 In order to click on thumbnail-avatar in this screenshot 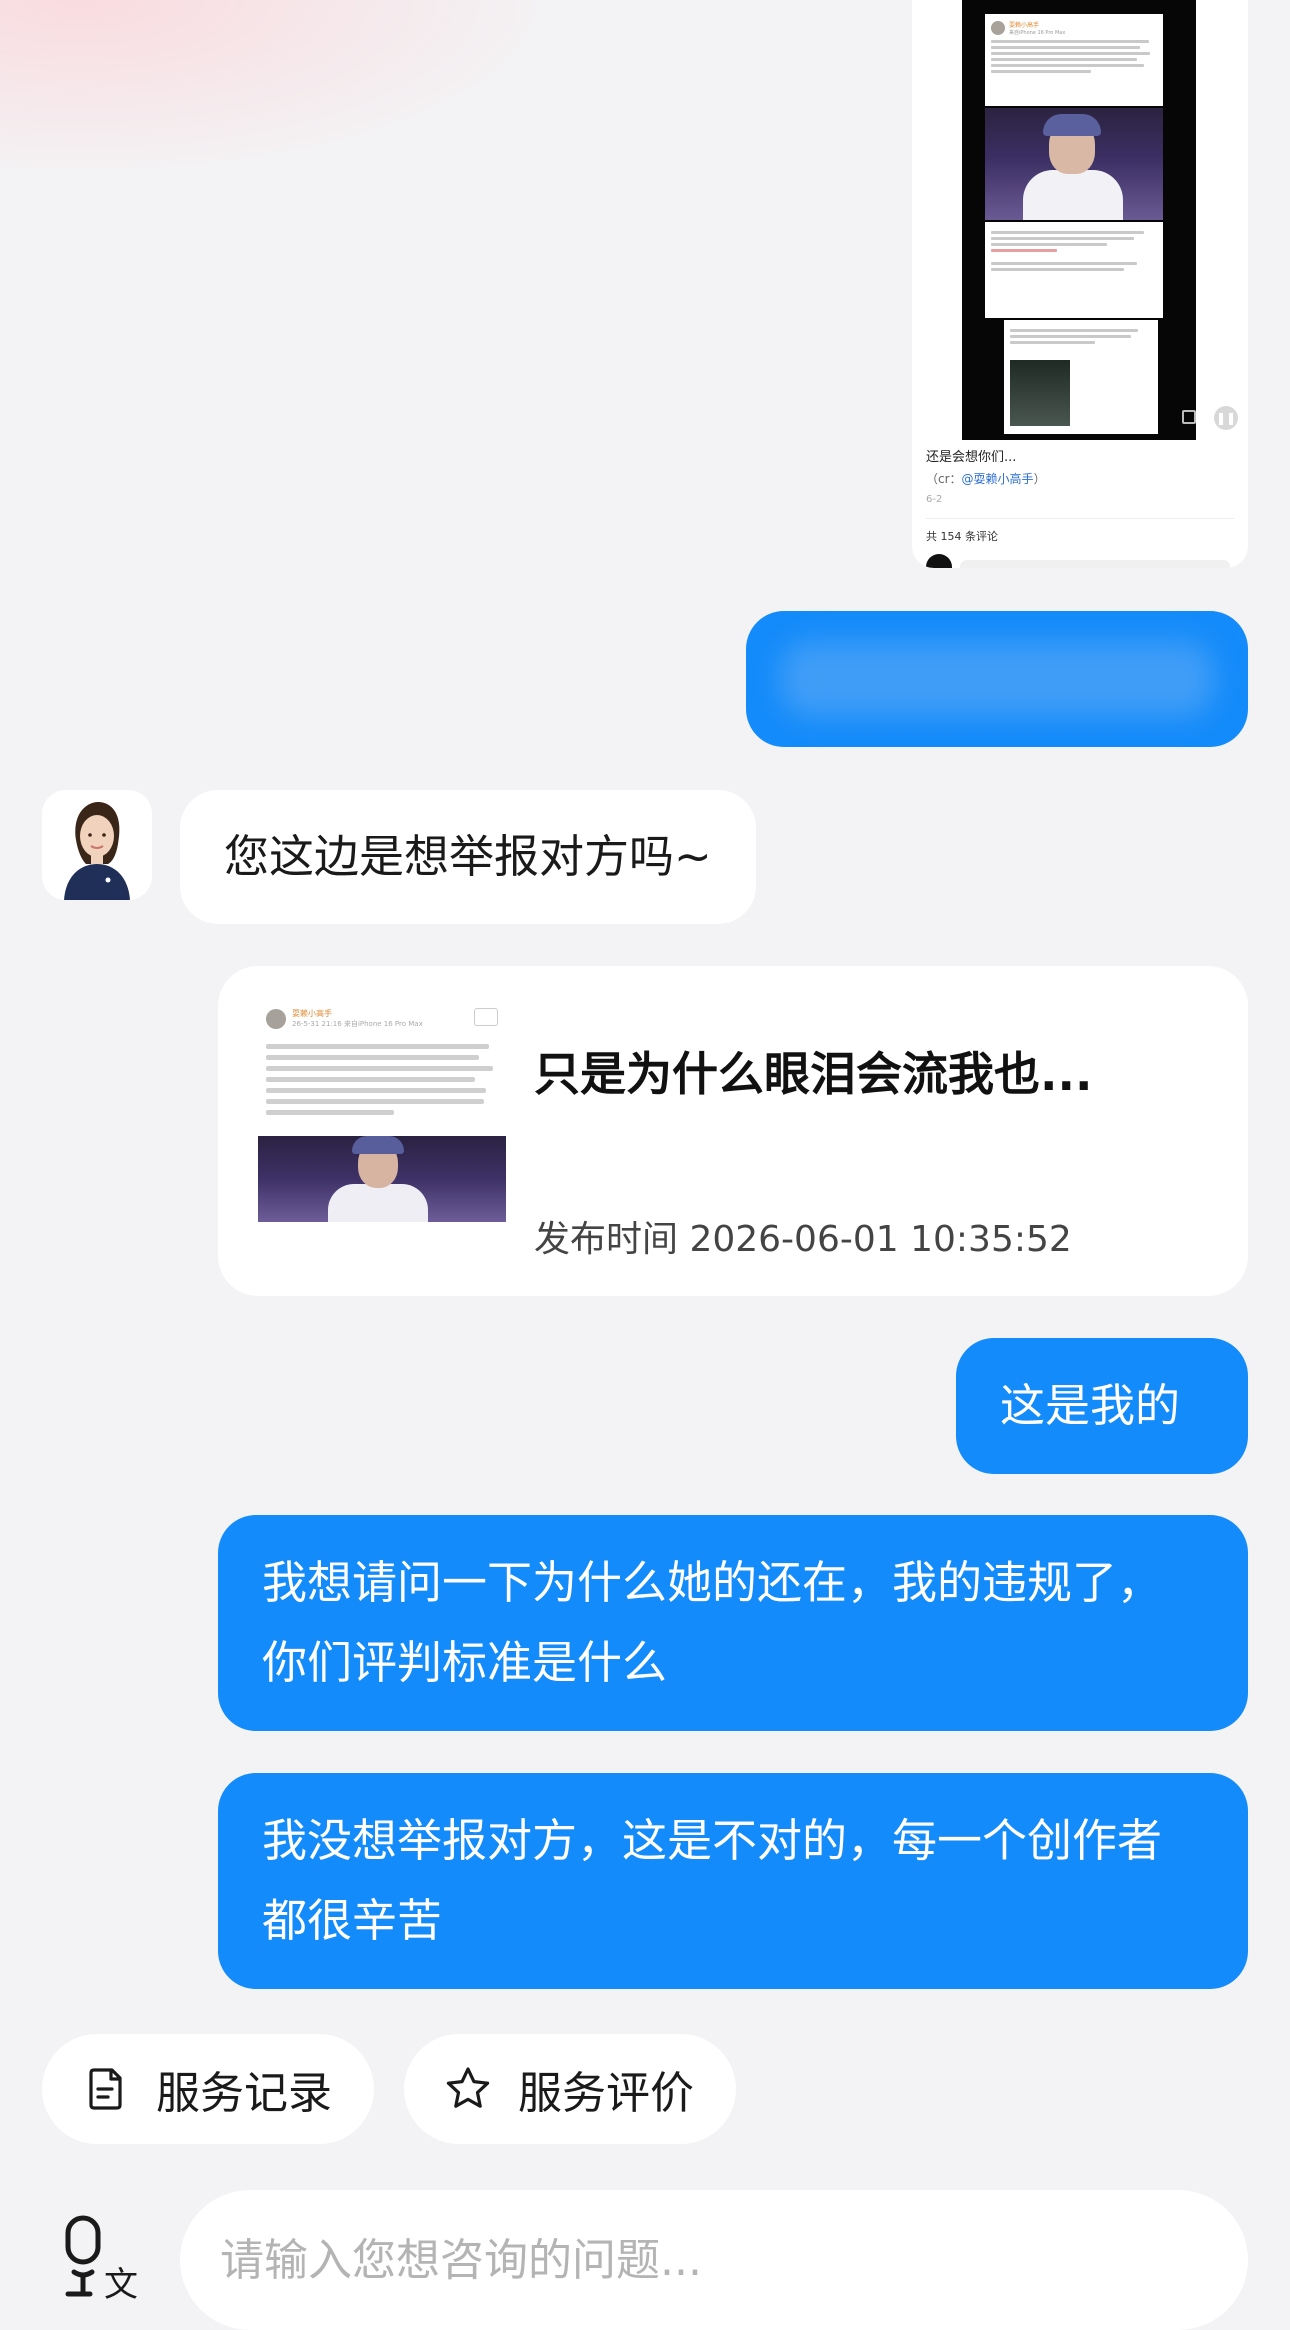, I will do `click(276, 1018)`.